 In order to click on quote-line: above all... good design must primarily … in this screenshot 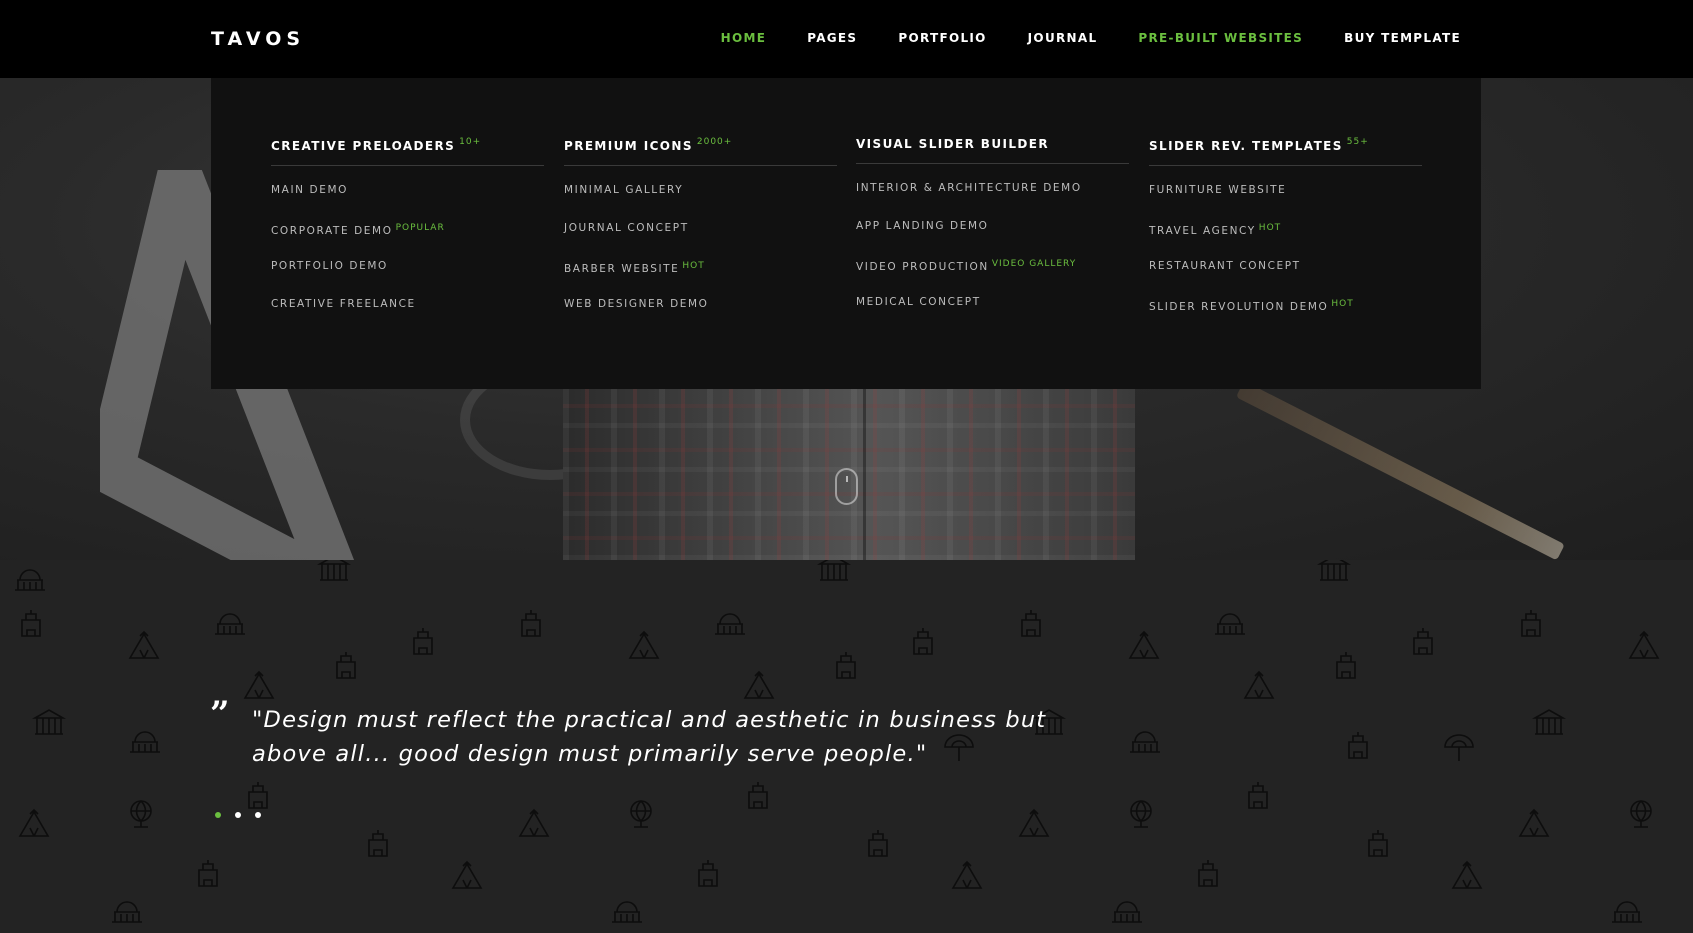, I will do `click(590, 754)`.